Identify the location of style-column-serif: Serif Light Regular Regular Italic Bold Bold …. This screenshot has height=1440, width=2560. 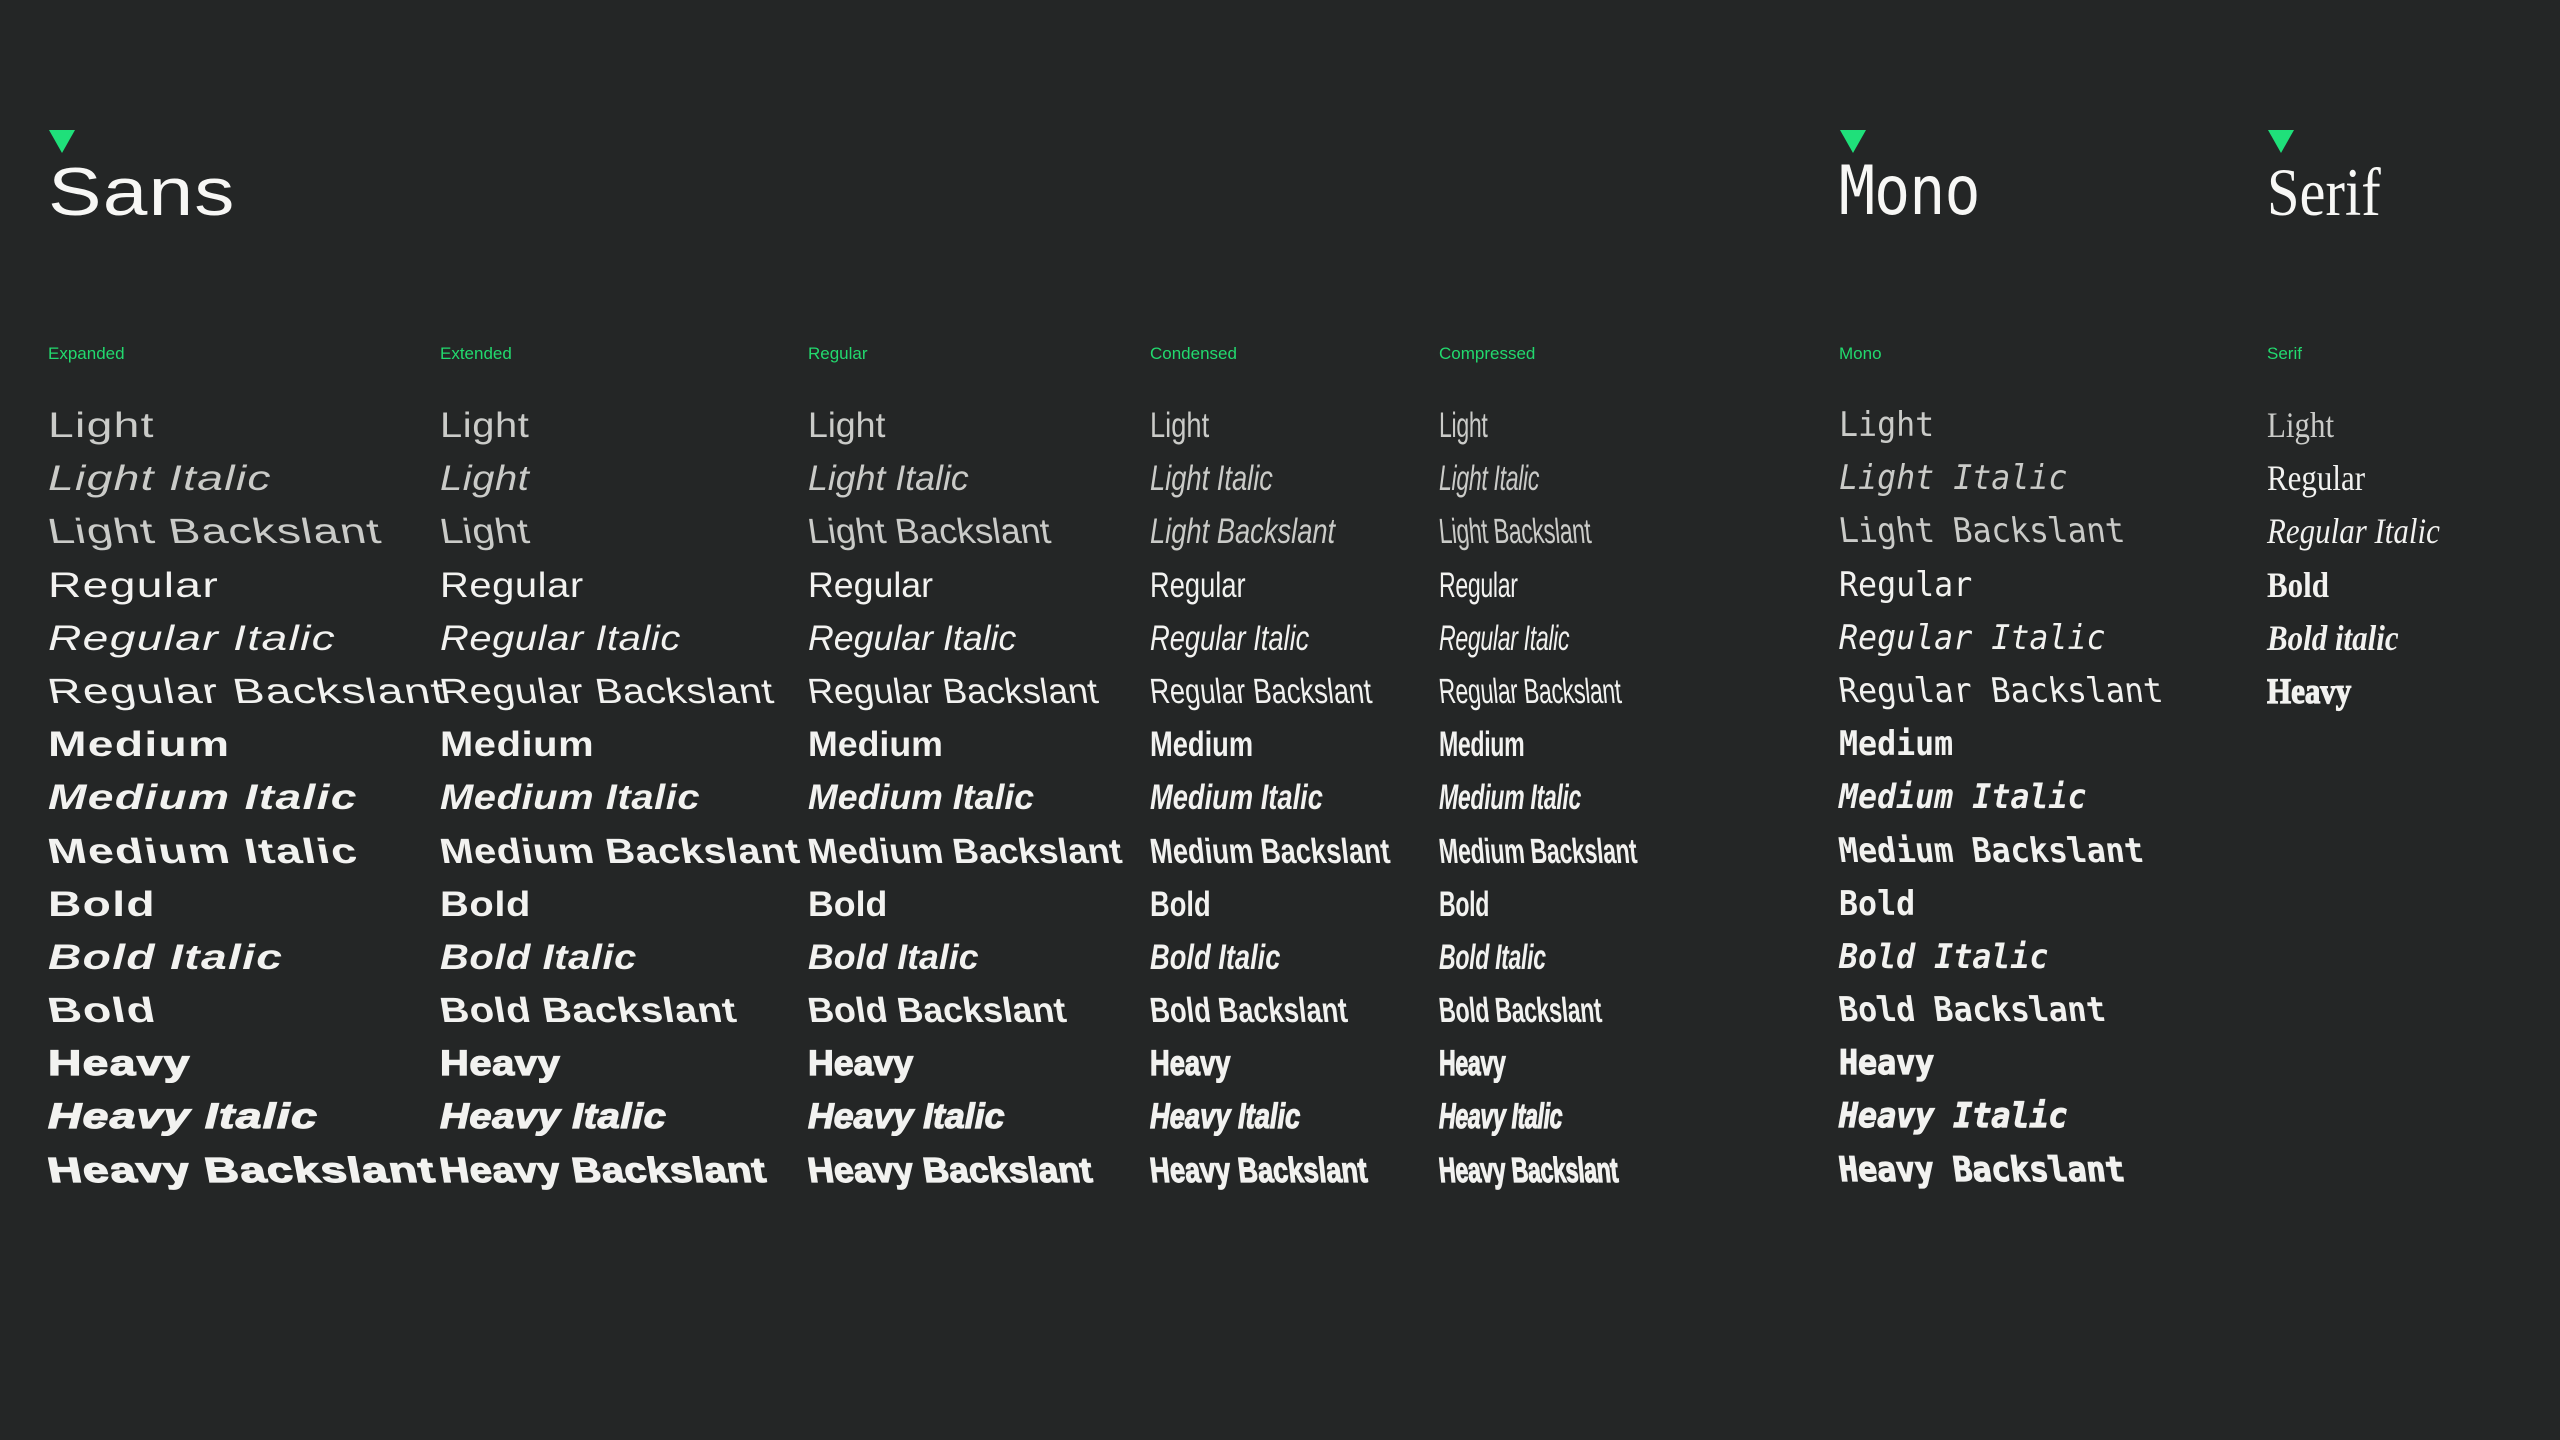
(2367, 530).